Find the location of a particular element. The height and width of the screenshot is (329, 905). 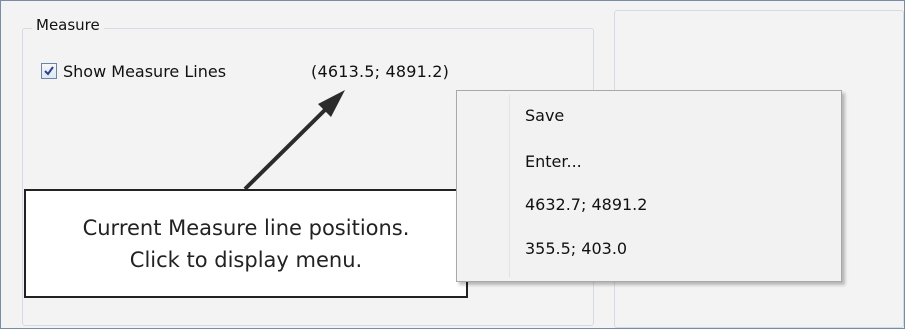

callout-line-1: Current Measure line positions. is located at coordinates (246, 228).